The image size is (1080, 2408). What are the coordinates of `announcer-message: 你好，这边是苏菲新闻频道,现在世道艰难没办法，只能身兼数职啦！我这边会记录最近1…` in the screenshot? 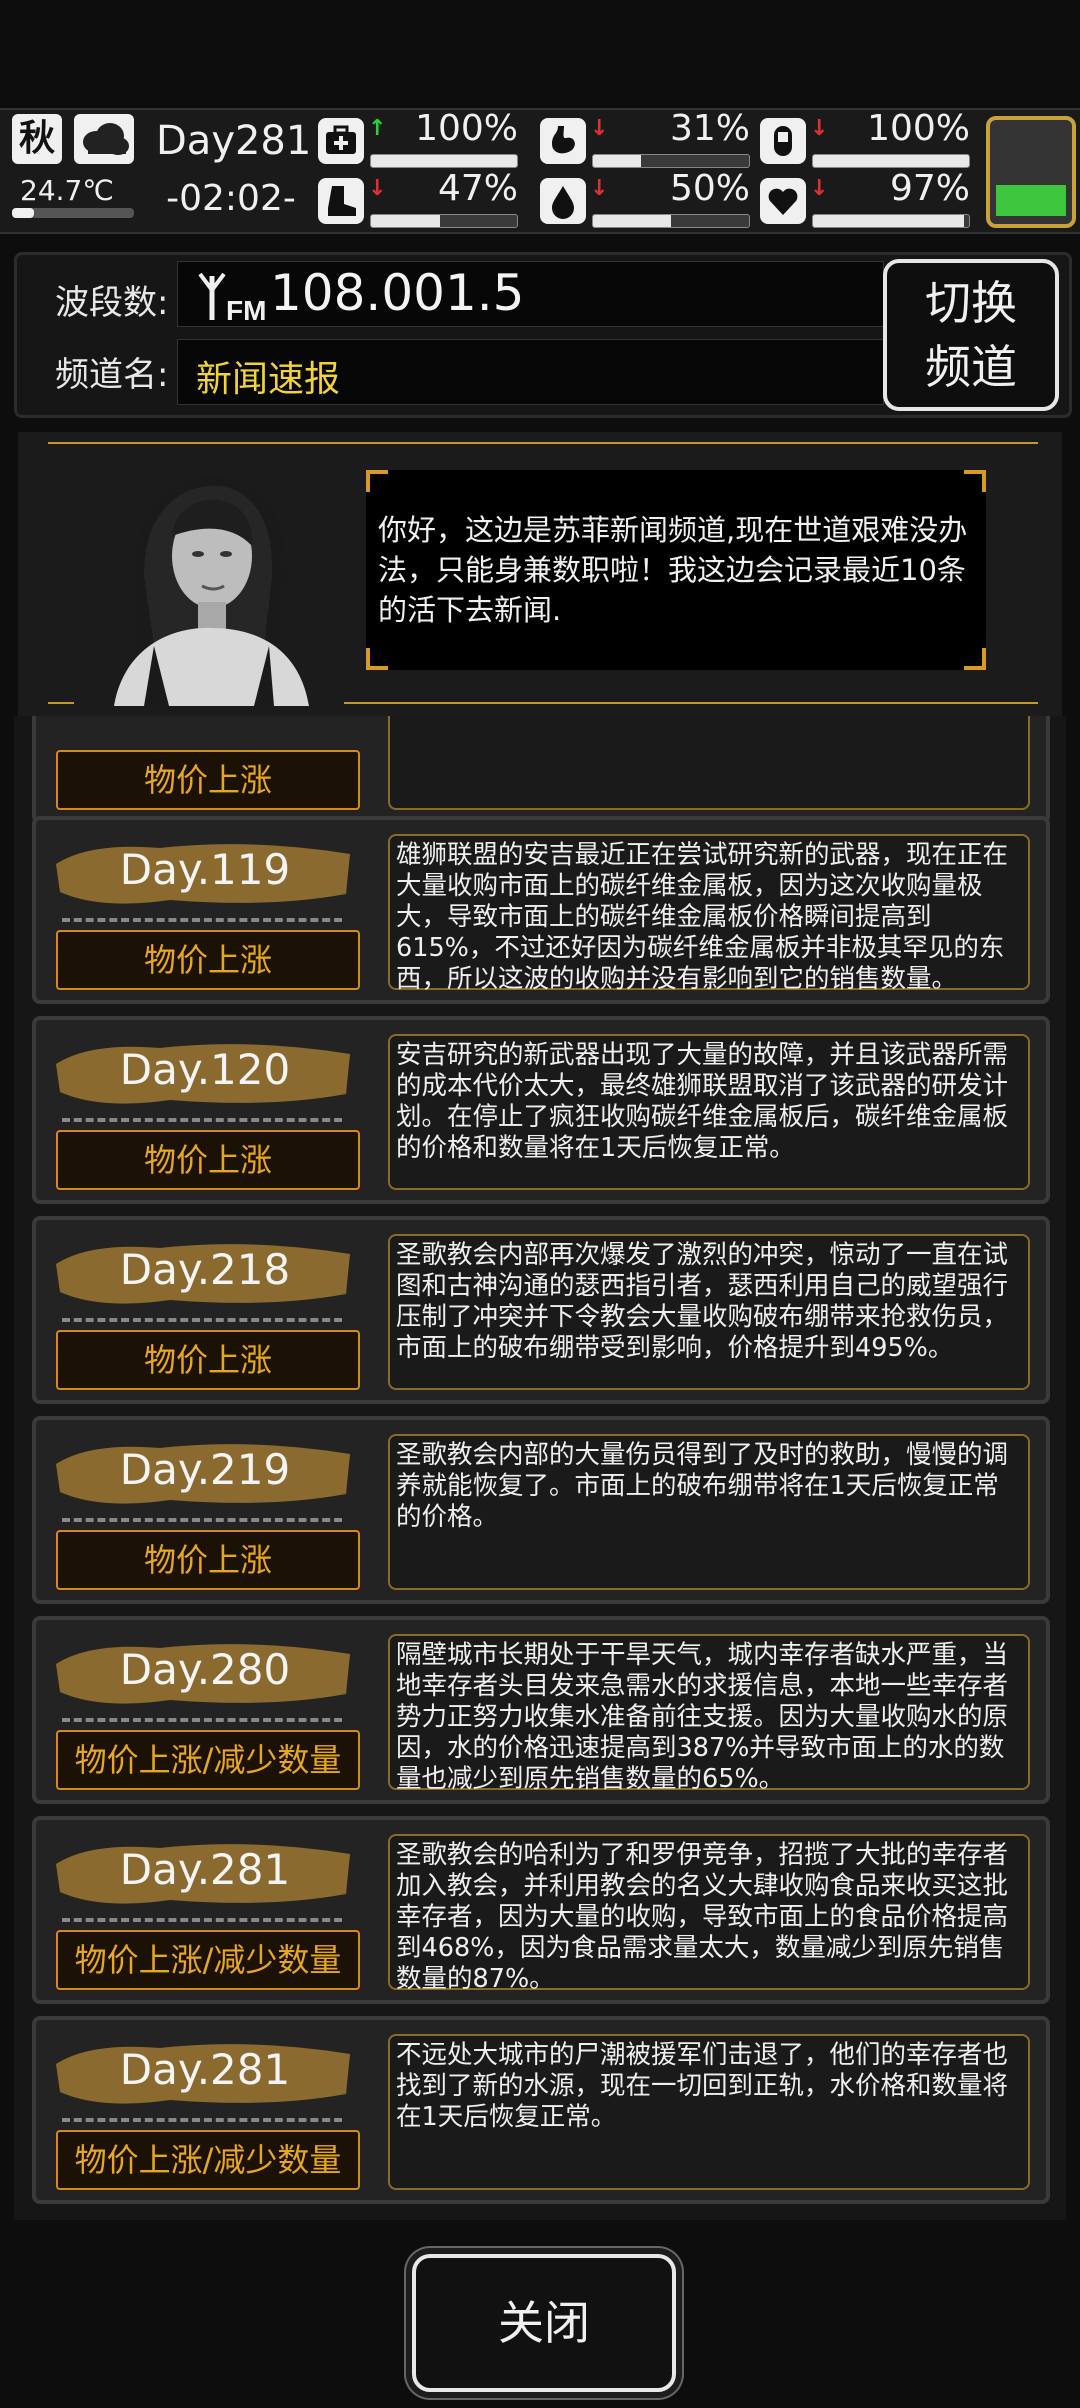 It's located at (673, 570).